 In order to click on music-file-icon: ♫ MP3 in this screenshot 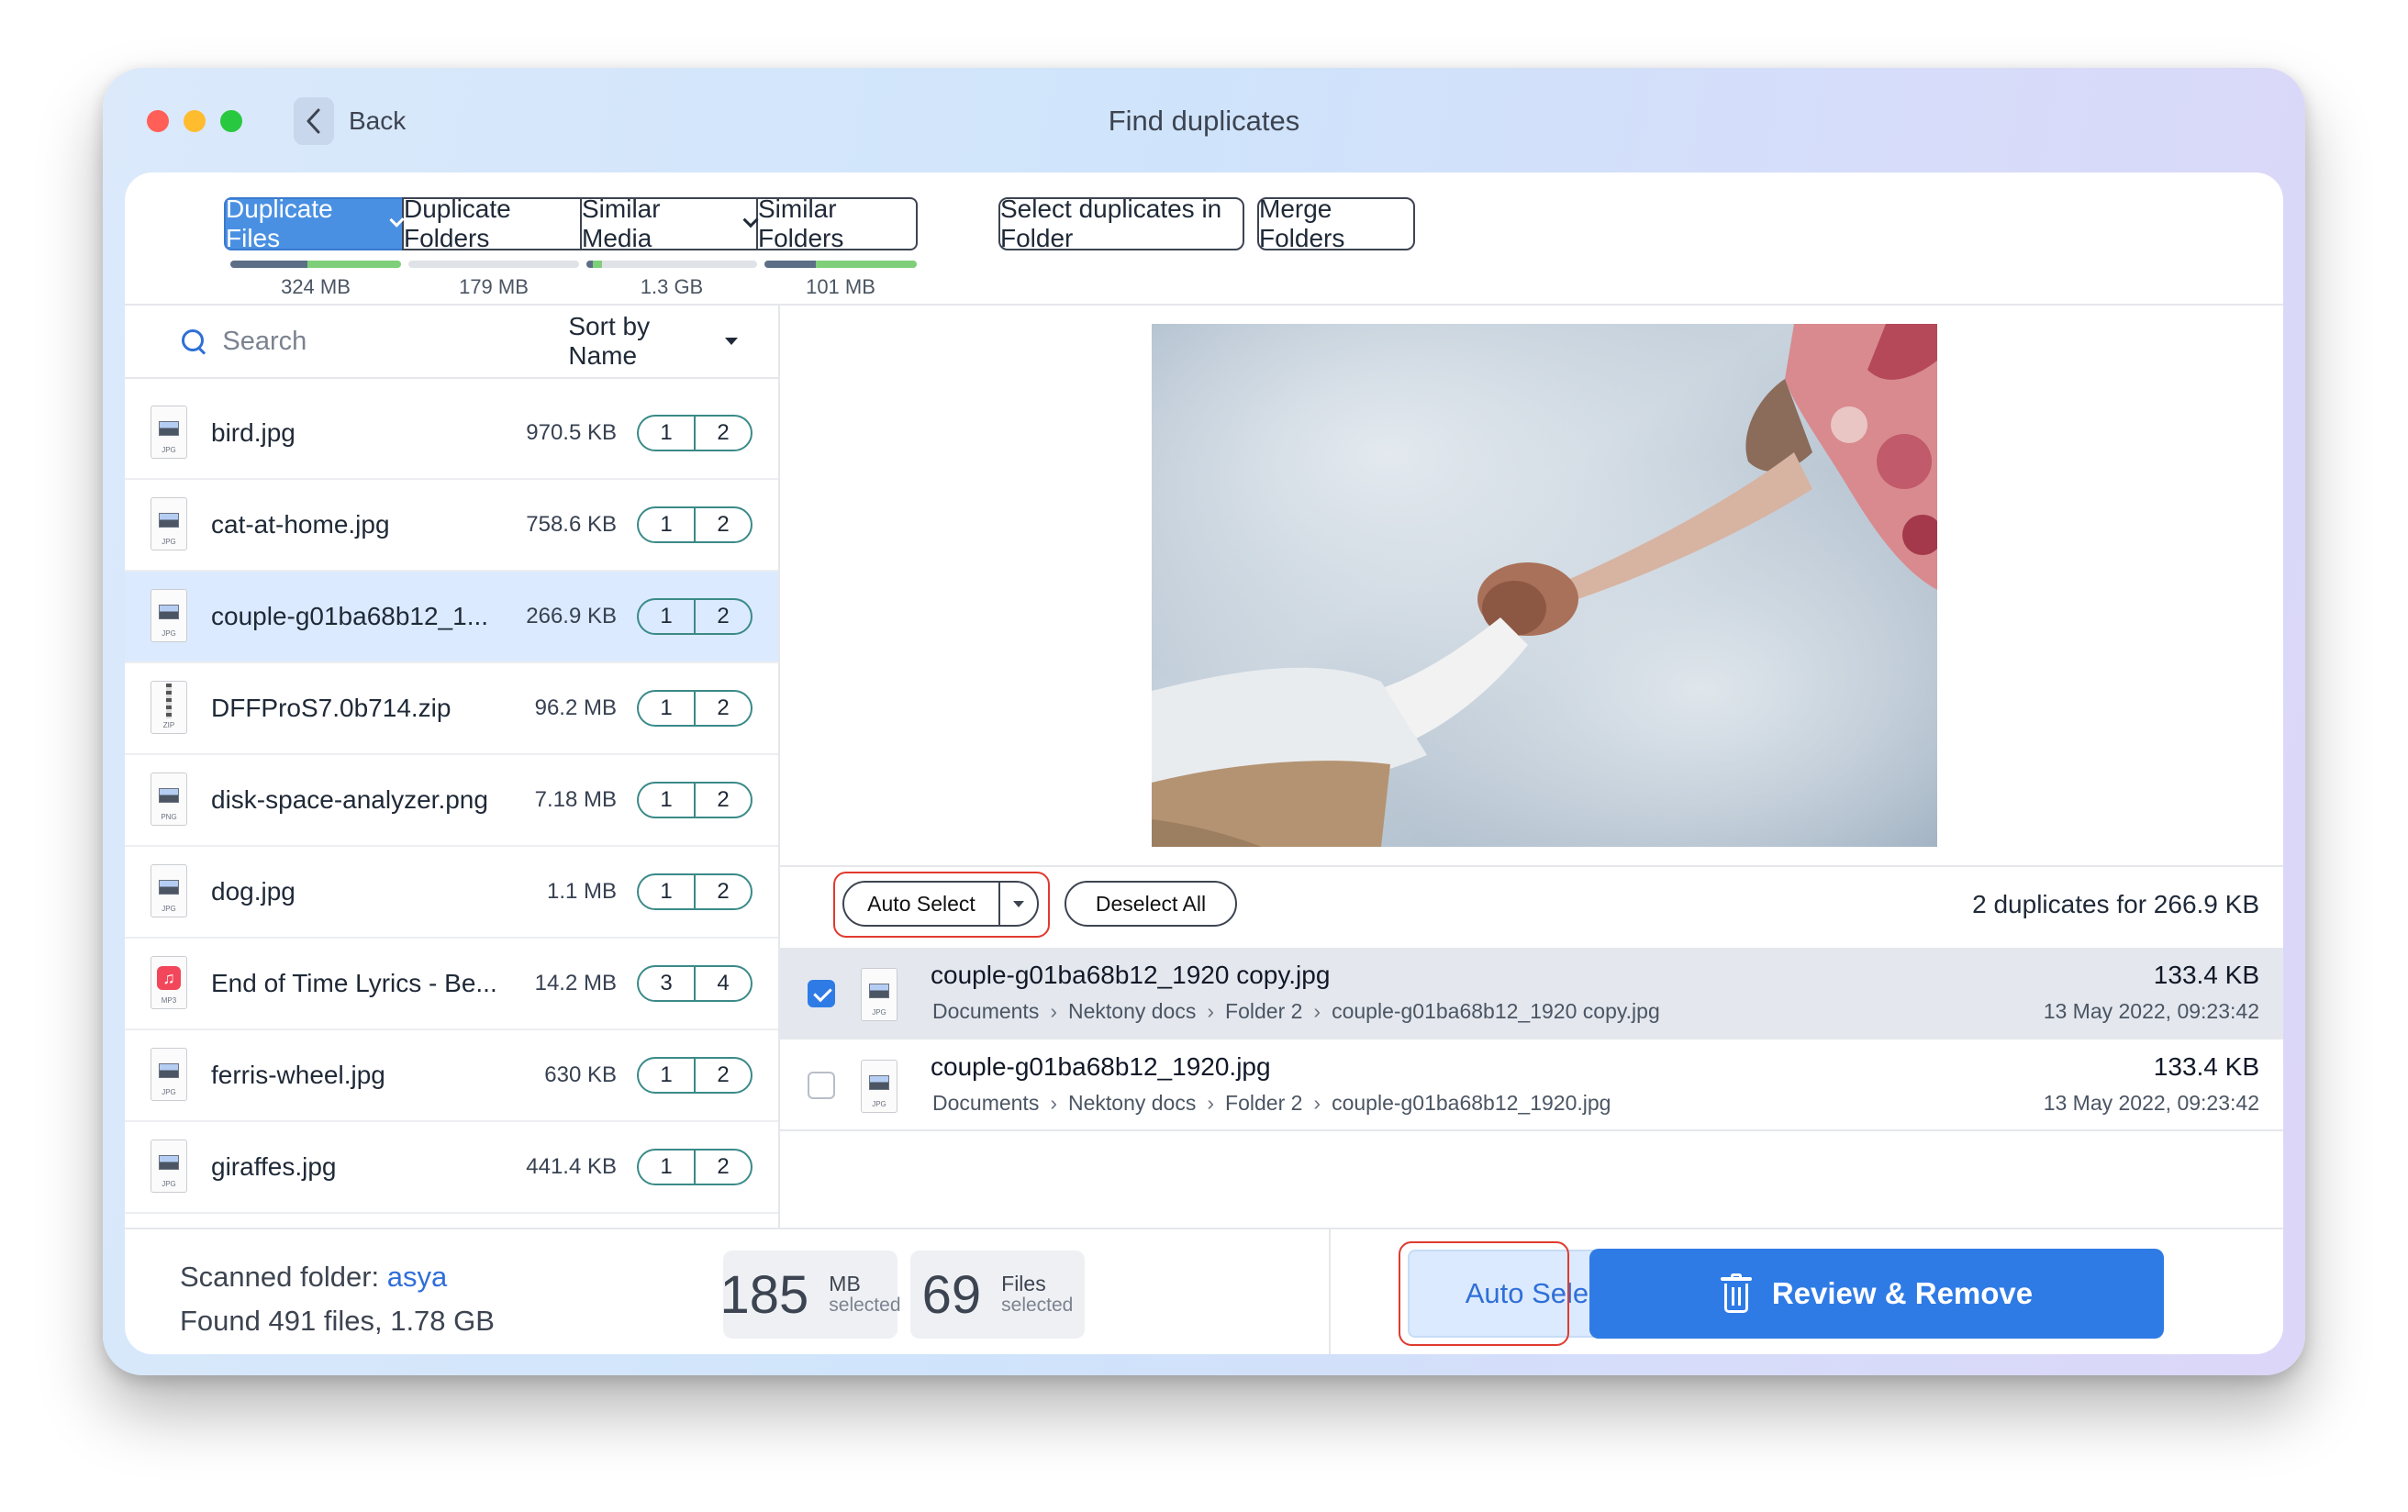, I will do `click(169, 984)`.